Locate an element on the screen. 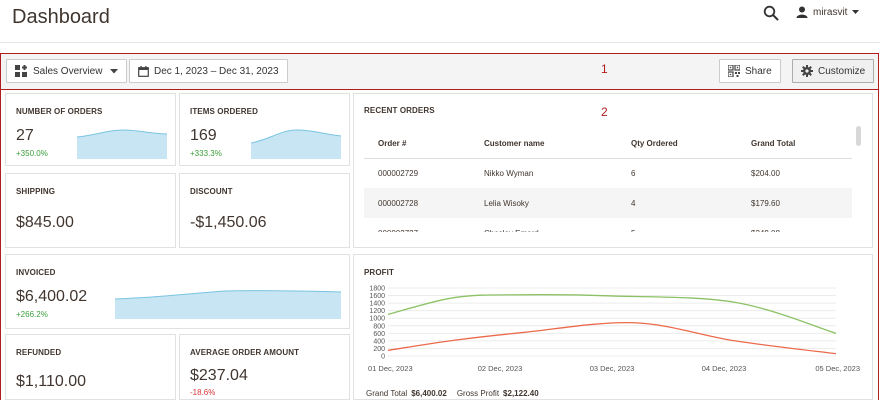 The image size is (880, 400). customize-button: Customize is located at coordinates (833, 71).